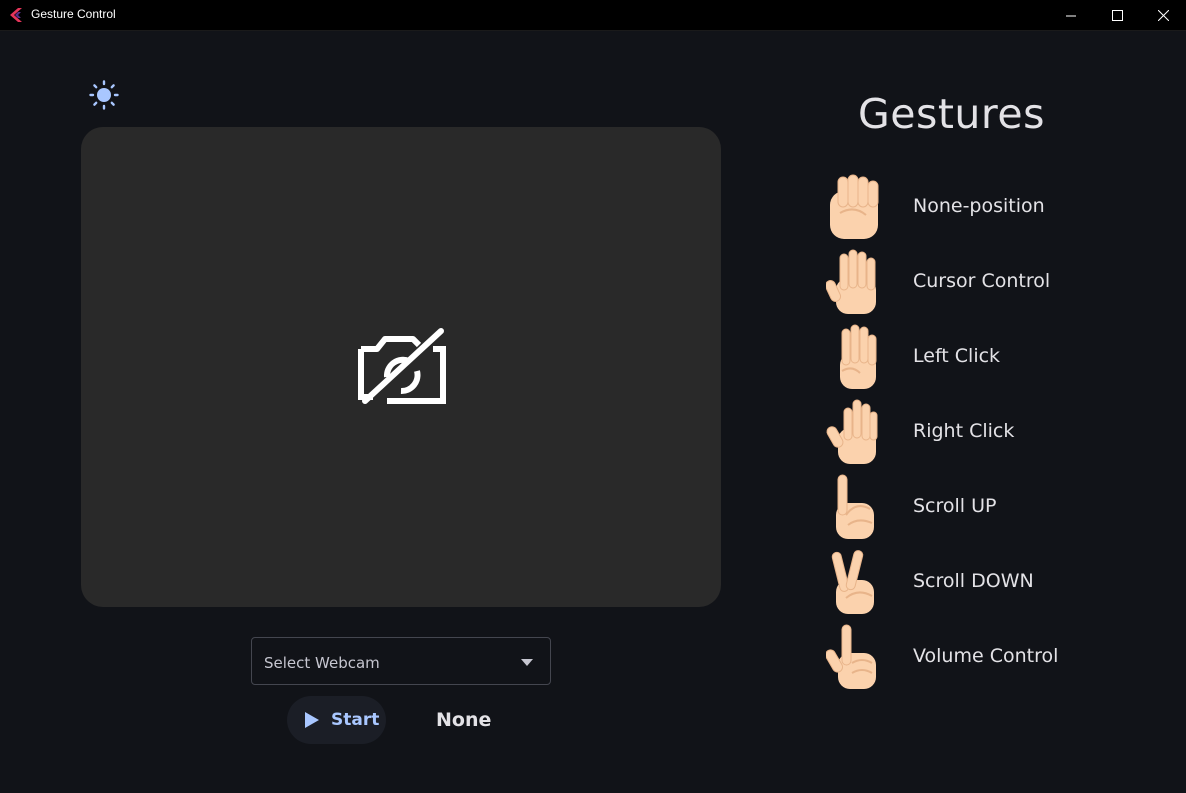  I want to click on gesture-item-volume-control: Volume Control, so click(976, 657).